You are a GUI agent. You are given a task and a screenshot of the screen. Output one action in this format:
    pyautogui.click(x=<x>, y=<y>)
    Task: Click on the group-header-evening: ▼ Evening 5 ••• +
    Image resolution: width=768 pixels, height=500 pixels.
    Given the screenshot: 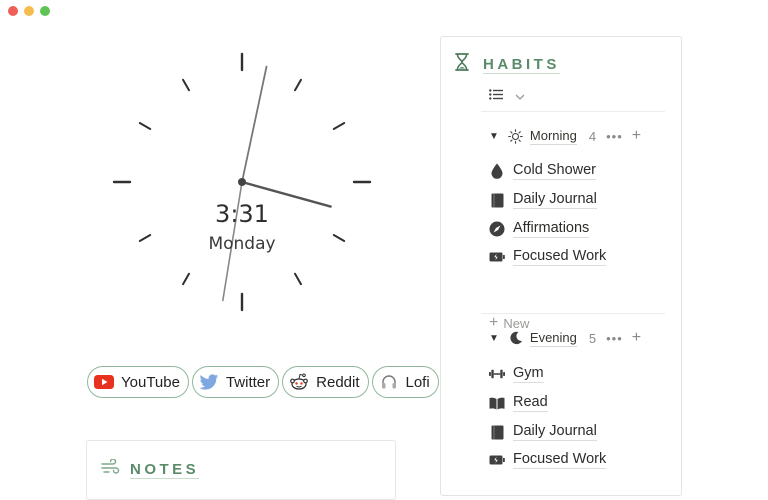 What is the action you would take?
    pyautogui.click(x=565, y=338)
    